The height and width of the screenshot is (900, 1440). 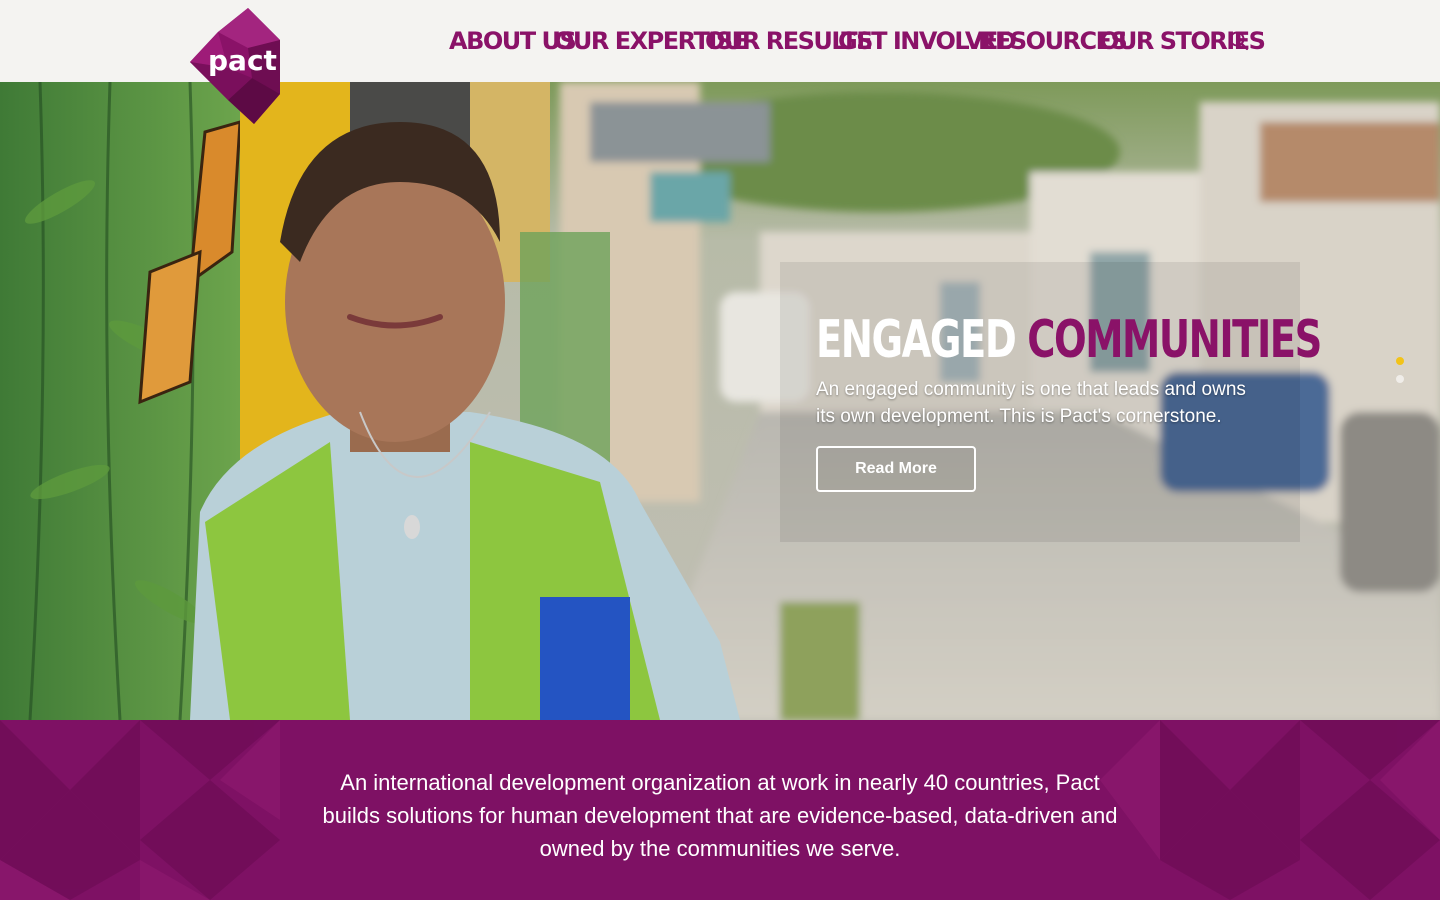 What do you see at coordinates (513, 41) in the screenshot?
I see `nav-item-about-us: ABOUT US` at bounding box center [513, 41].